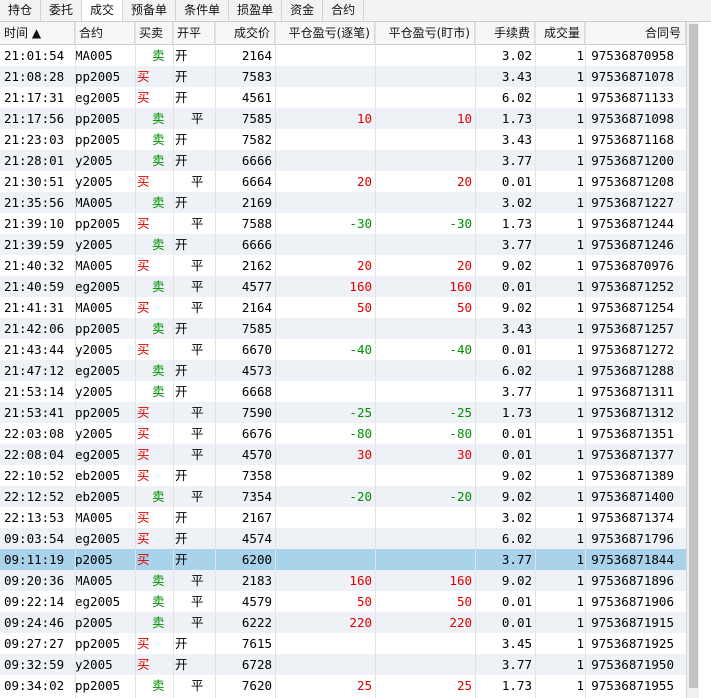 This screenshot has height=698, width=711. Describe the element at coordinates (516, 286) in the screenshot. I see `cell-fee: 0.01` at that location.